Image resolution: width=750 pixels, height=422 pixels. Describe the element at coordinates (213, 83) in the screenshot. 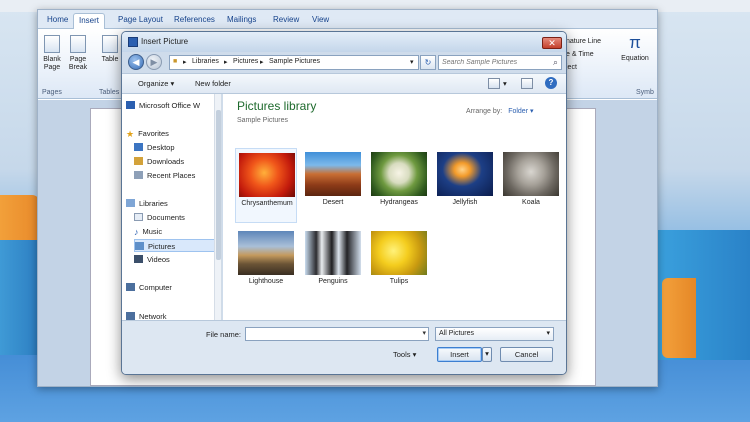

I see `new-folder-button: New folder` at that location.